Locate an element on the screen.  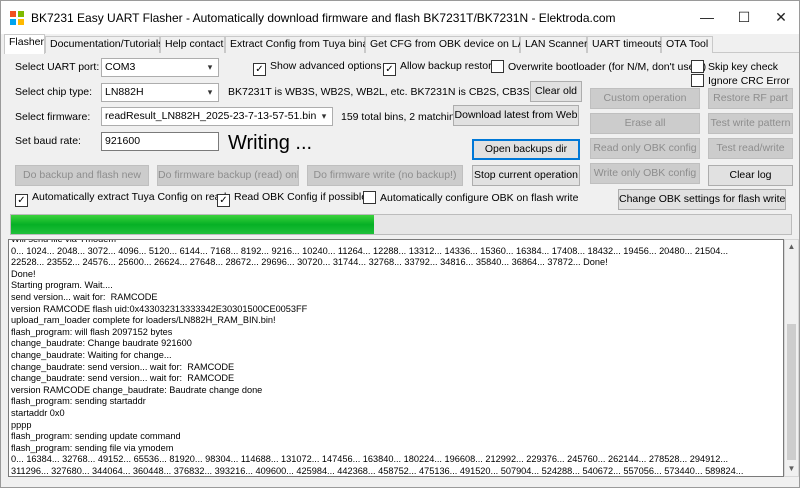
read-obk-config-checkbox: ✓ Read OBK Config if possible is located at coordinates (292, 199).